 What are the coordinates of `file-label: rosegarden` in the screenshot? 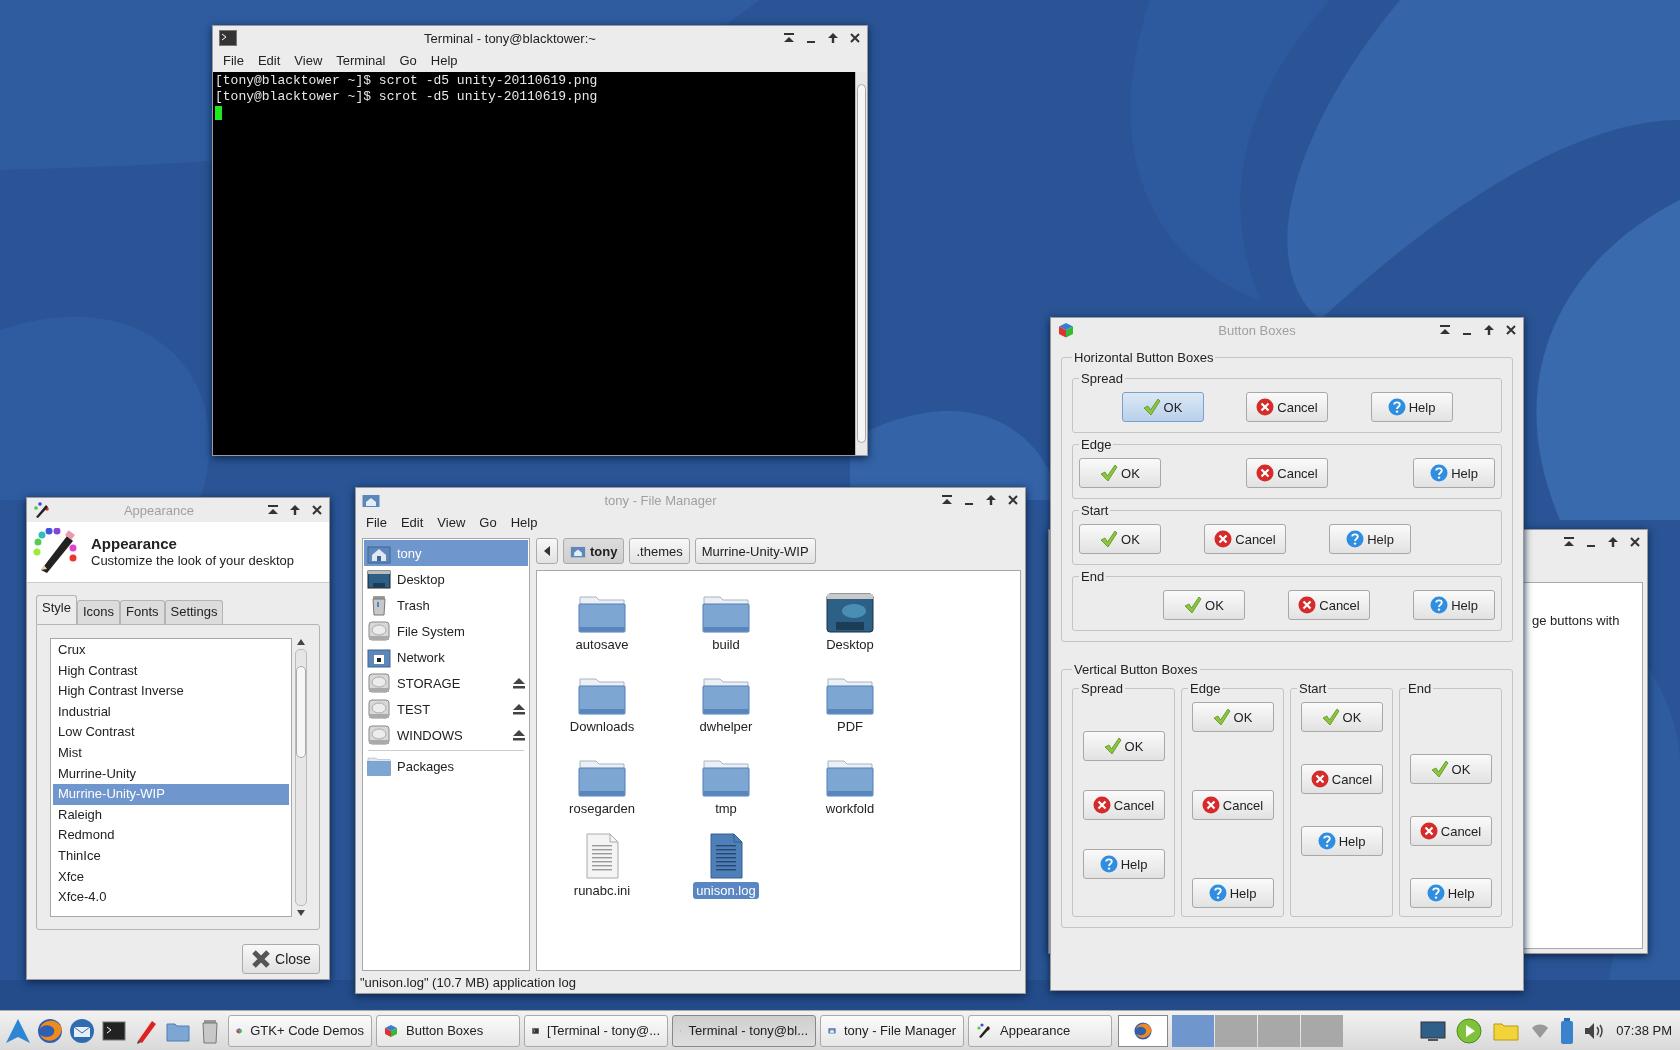 It's located at (602, 808).